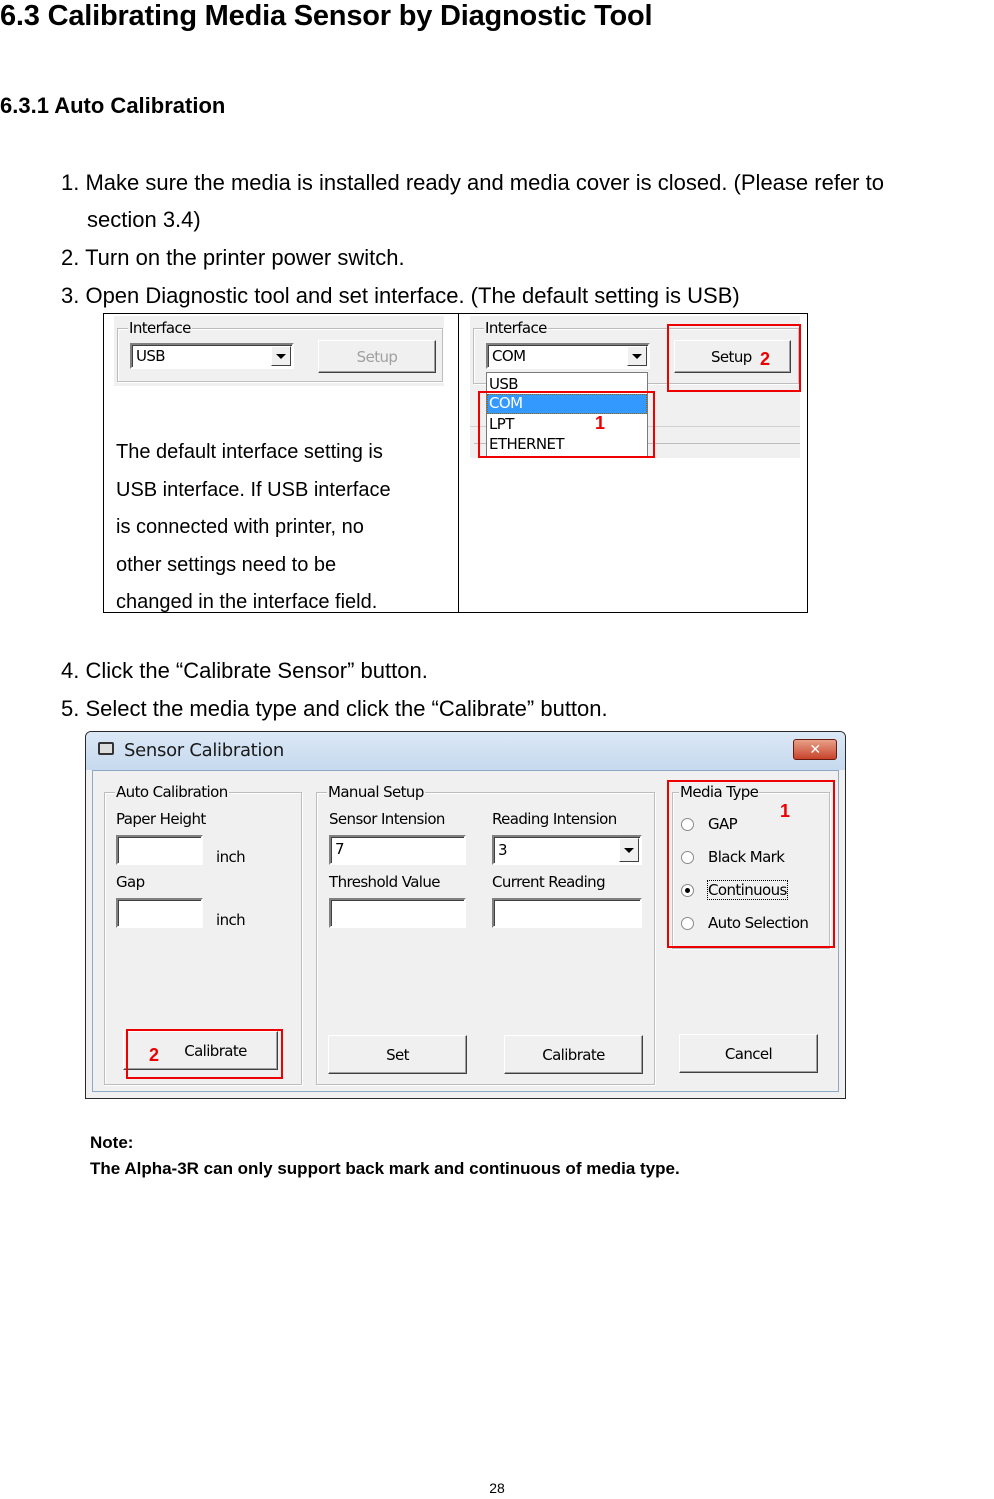 This screenshot has height=1499, width=994. What do you see at coordinates (253, 489) in the screenshot?
I see `description-line: USB interface. If USB interface` at bounding box center [253, 489].